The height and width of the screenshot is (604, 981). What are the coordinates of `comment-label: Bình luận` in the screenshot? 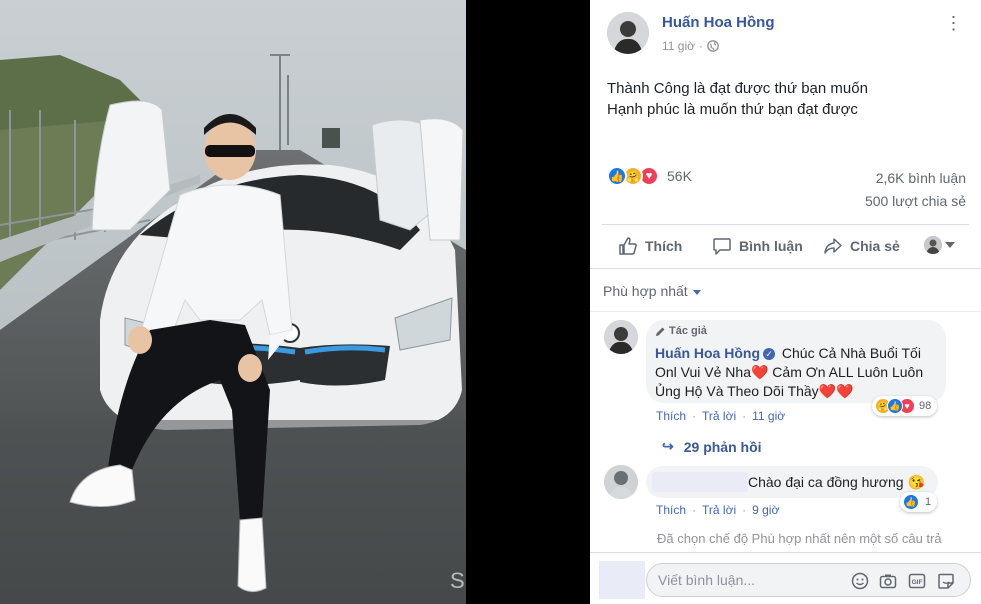 It's located at (771, 246).